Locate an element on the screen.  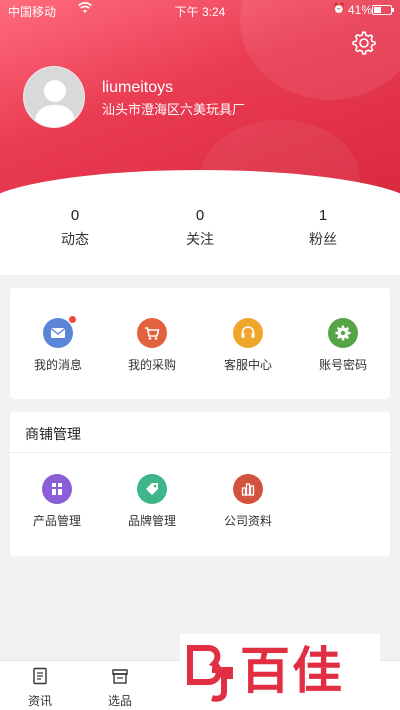
menu-label: 客服中心 is located at coordinates (247, 365).